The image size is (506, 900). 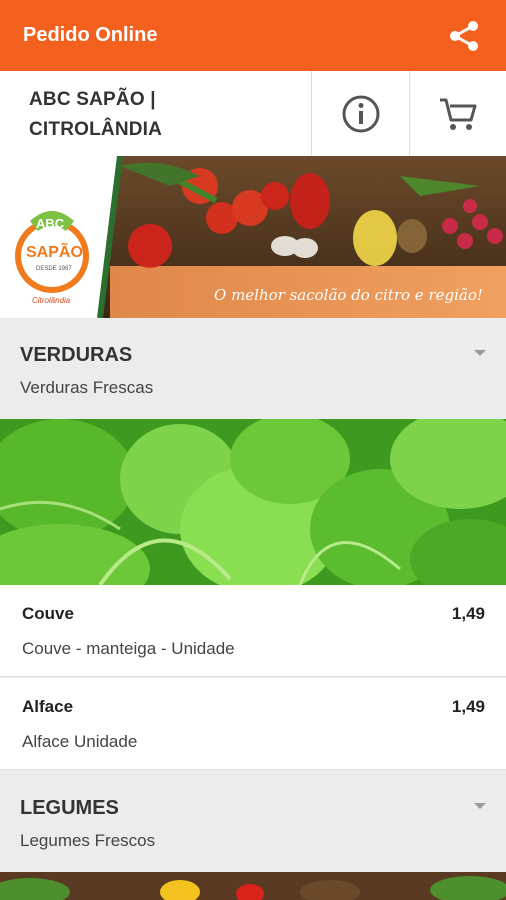 What do you see at coordinates (253, 368) in the screenshot?
I see `section-header-verduras: VERDURAS Verduras Frescas` at bounding box center [253, 368].